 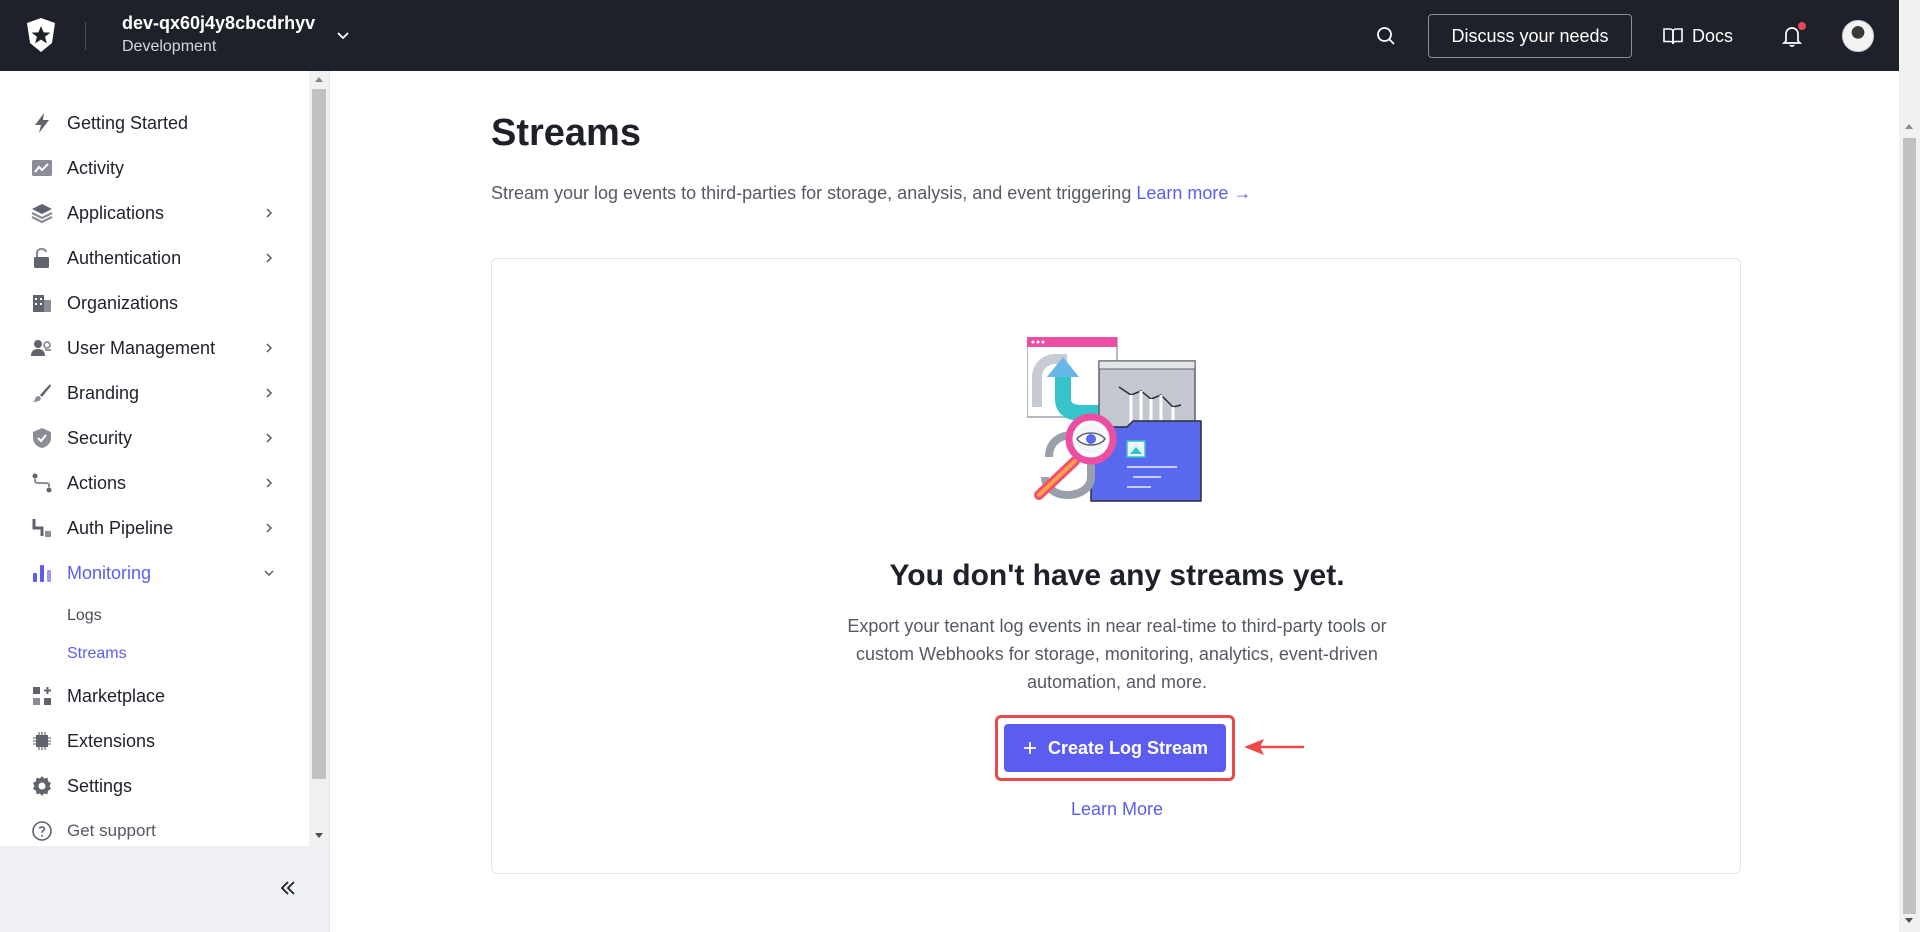 What do you see at coordinates (1029, 748) in the screenshot?
I see `plus-icon` at bounding box center [1029, 748].